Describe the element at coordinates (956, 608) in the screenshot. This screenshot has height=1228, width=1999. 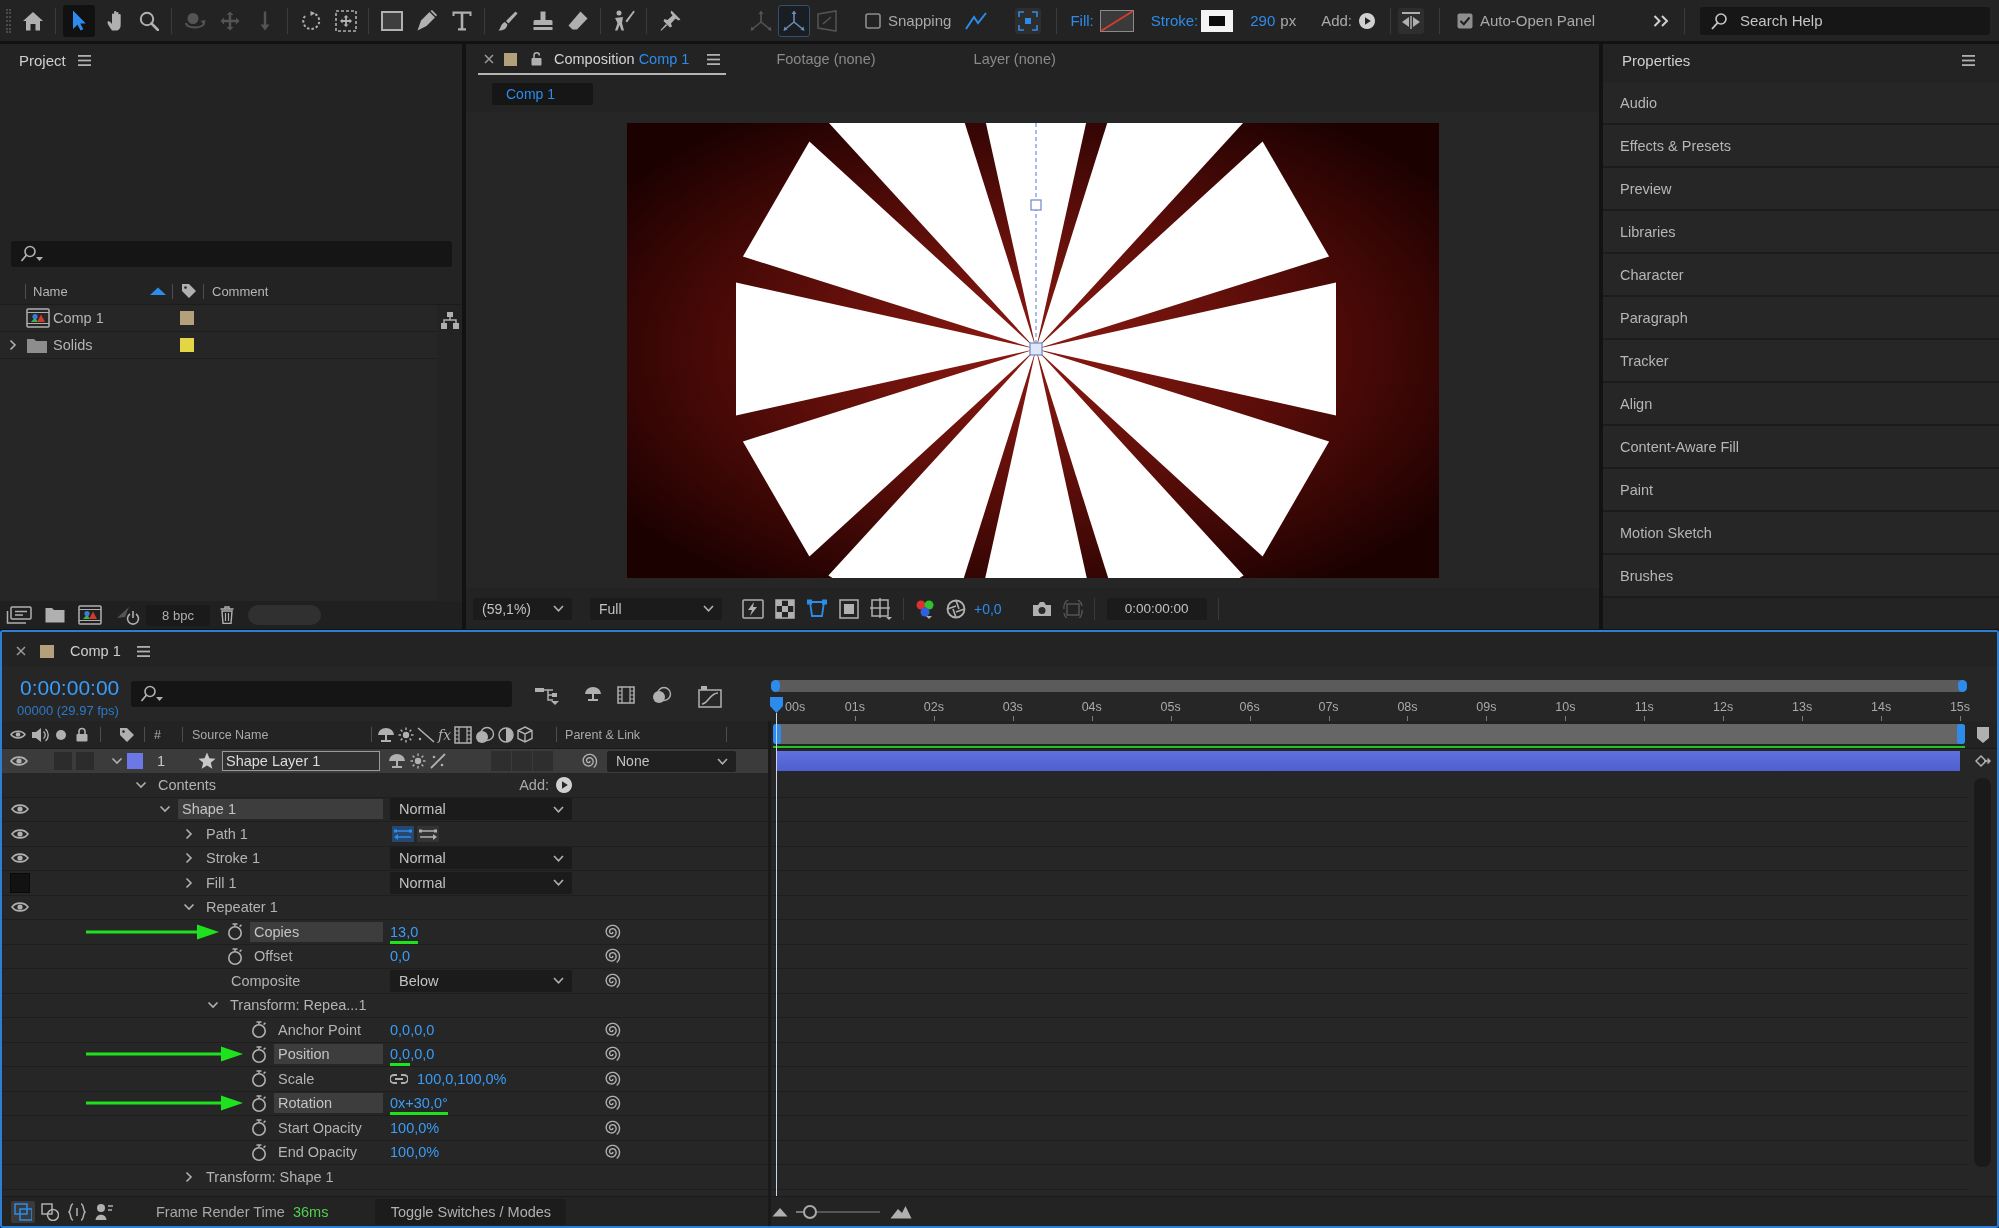
I see `aperture-icon` at that location.